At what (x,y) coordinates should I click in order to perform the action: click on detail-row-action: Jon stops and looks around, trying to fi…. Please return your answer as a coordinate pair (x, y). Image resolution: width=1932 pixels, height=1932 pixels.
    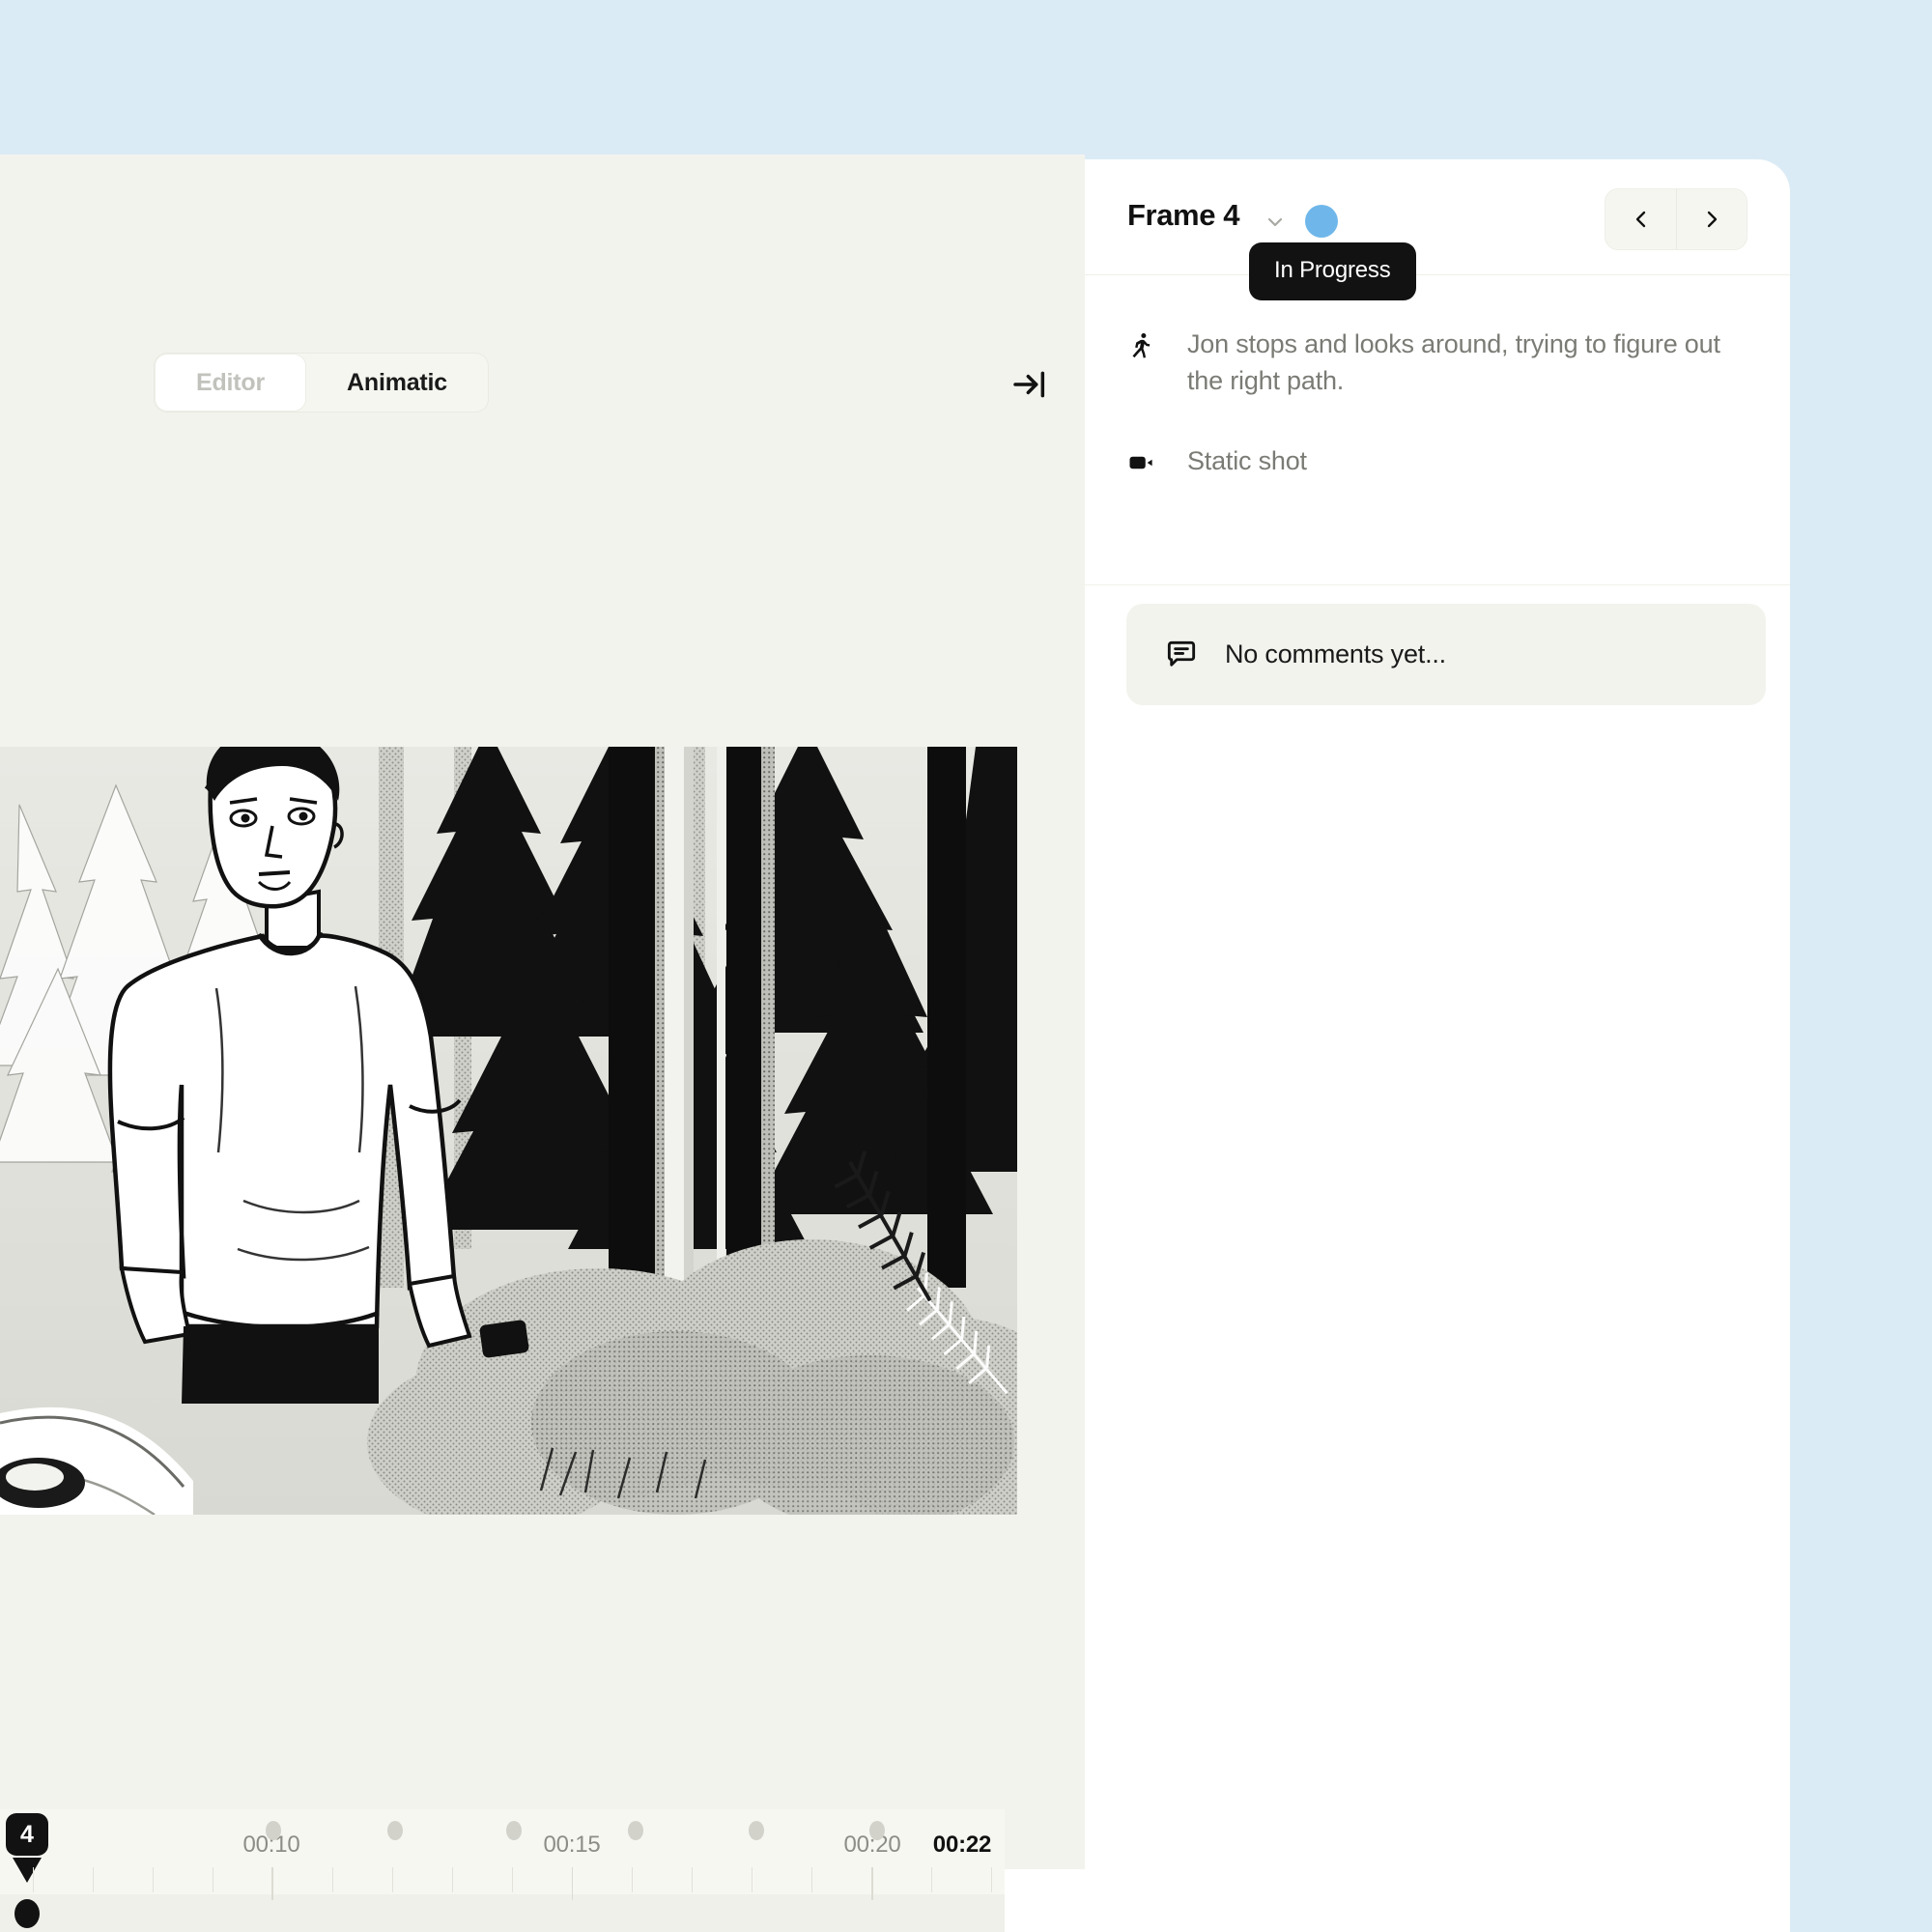
    Looking at the image, I should click on (1437, 363).